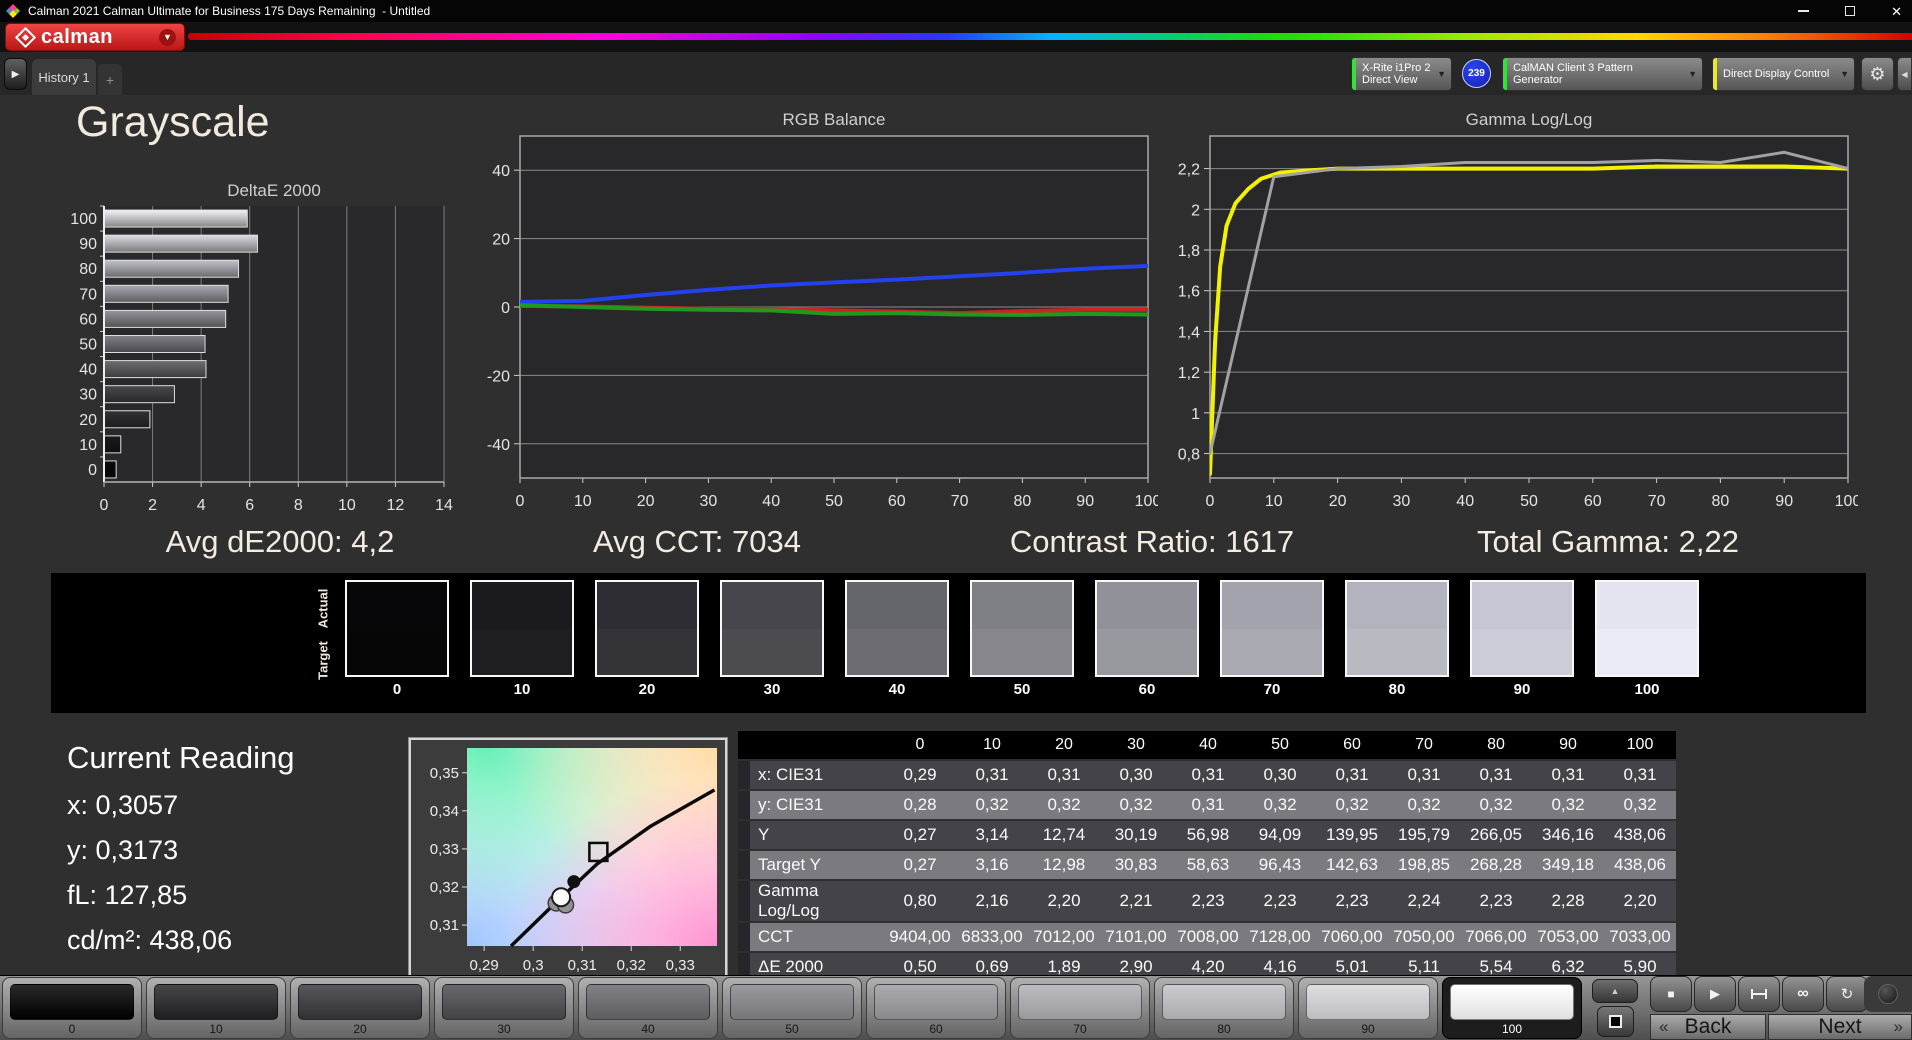 Image resolution: width=1912 pixels, height=1040 pixels. Describe the element at coordinates (1840, 1027) in the screenshot. I see `next-button: Next »` at that location.